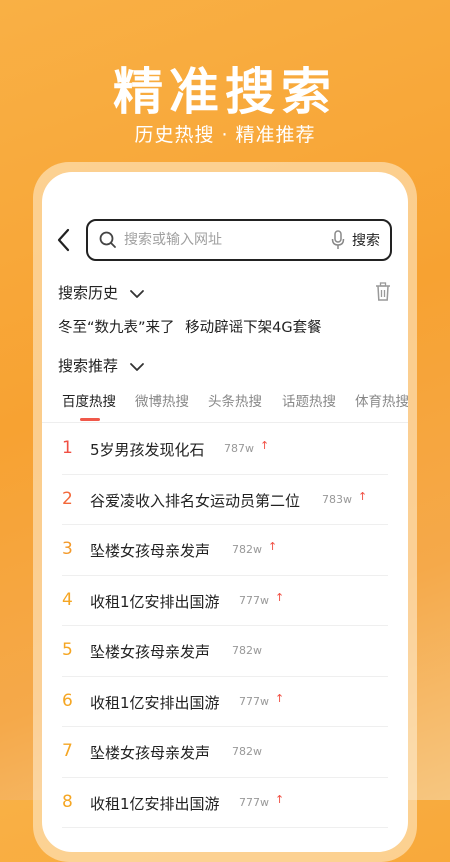 The image size is (450, 862). What do you see at coordinates (225, 702) in the screenshot?
I see `list-item: 6 收租1亿安排出国游 777w ↑` at bounding box center [225, 702].